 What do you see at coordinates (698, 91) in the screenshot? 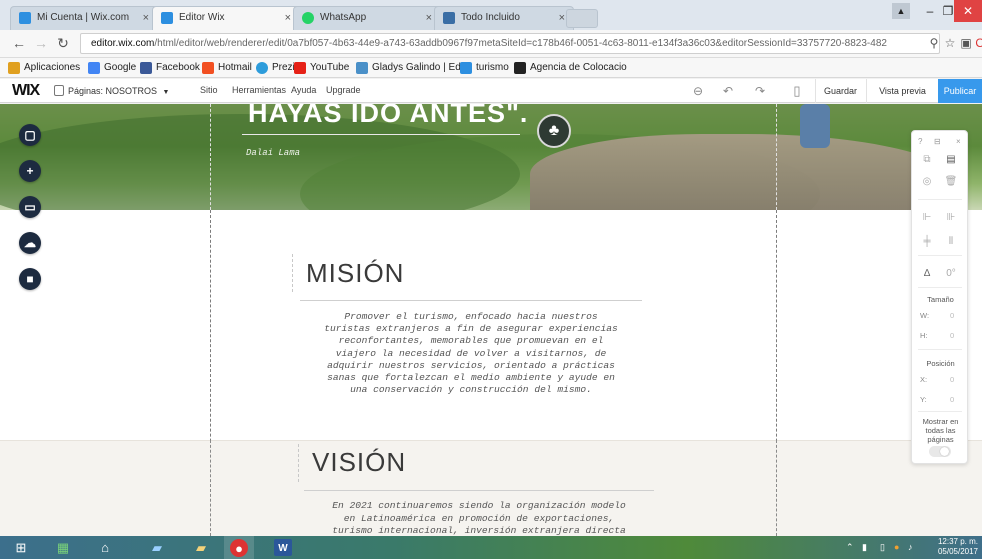
I see `zoom-out-icon: ⊖` at bounding box center [698, 91].